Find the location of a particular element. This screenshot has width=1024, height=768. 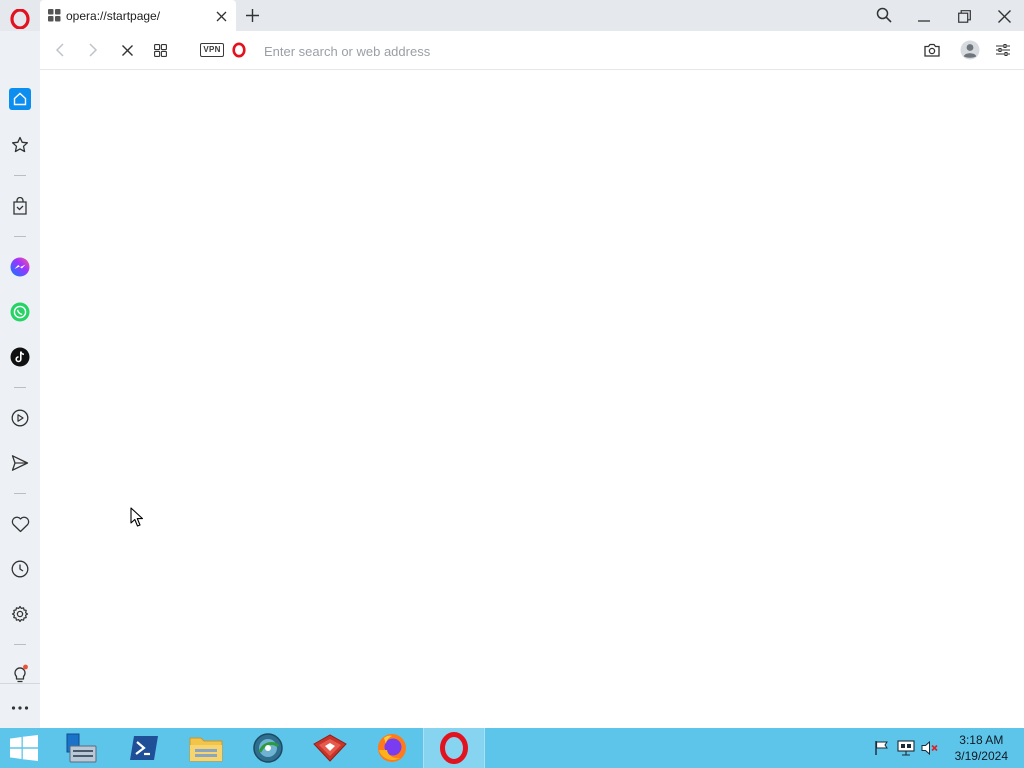

search-icon is located at coordinates (884, 15).